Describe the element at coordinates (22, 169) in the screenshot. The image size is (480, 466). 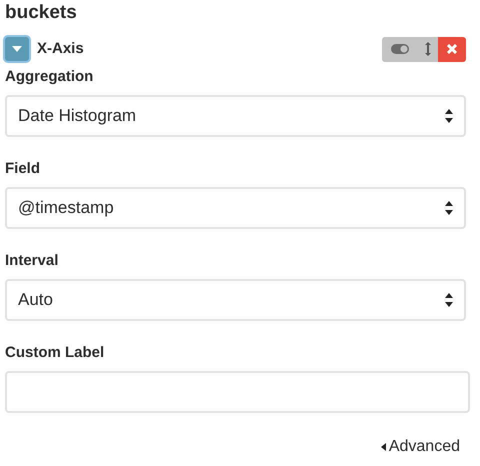
I see `field-label: Field` at that location.